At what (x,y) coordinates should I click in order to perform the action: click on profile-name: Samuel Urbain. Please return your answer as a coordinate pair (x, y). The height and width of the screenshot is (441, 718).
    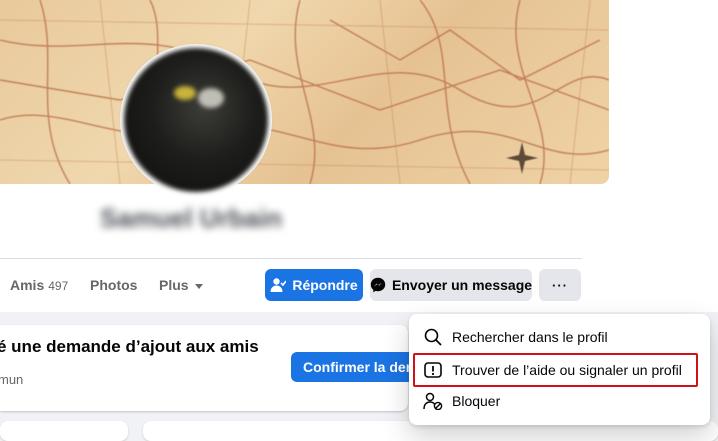
    Looking at the image, I should click on (191, 218).